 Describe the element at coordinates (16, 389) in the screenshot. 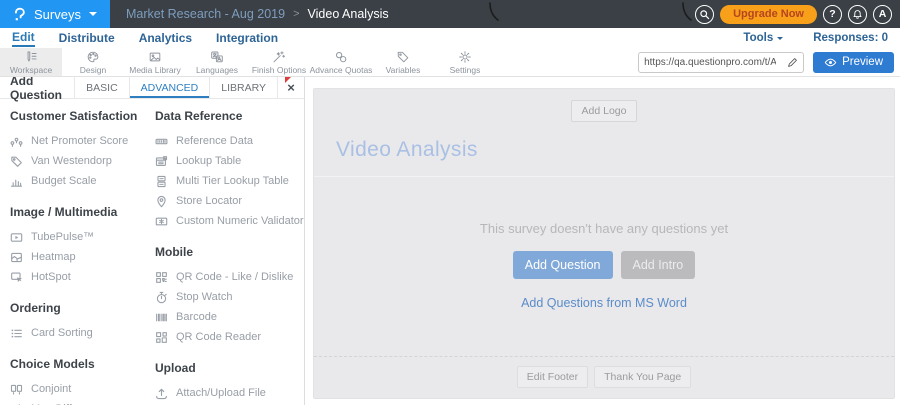

I see `conjoint-cards-icon` at that location.